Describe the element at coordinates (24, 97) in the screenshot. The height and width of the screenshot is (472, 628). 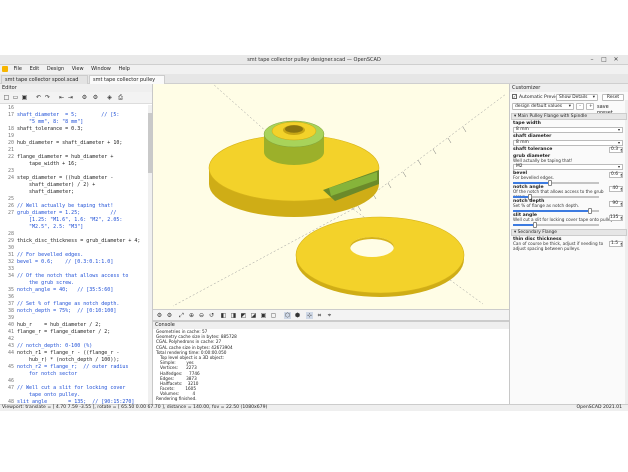
I see `save-icon: ▣` at that location.